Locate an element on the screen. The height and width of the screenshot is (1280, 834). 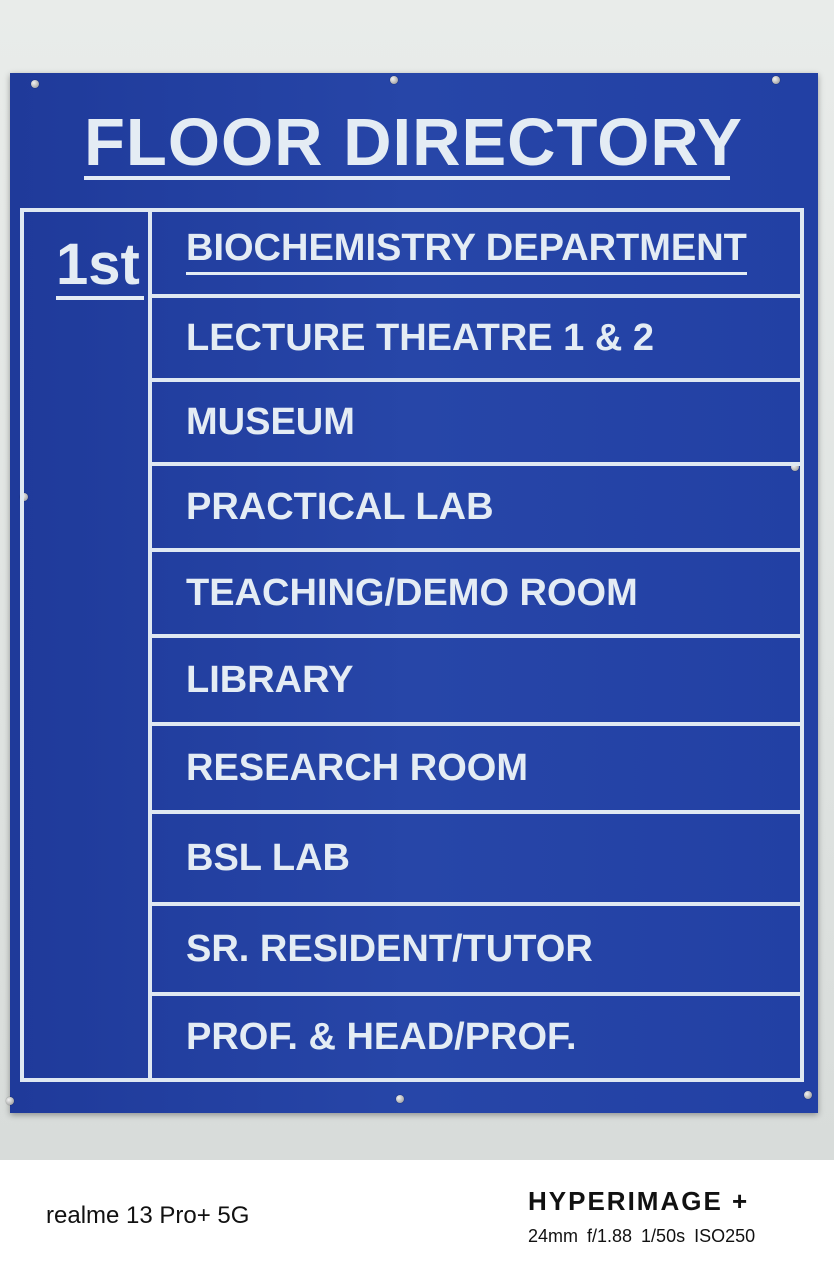
room-label: PRACTICAL LAB is located at coordinates (340, 506).